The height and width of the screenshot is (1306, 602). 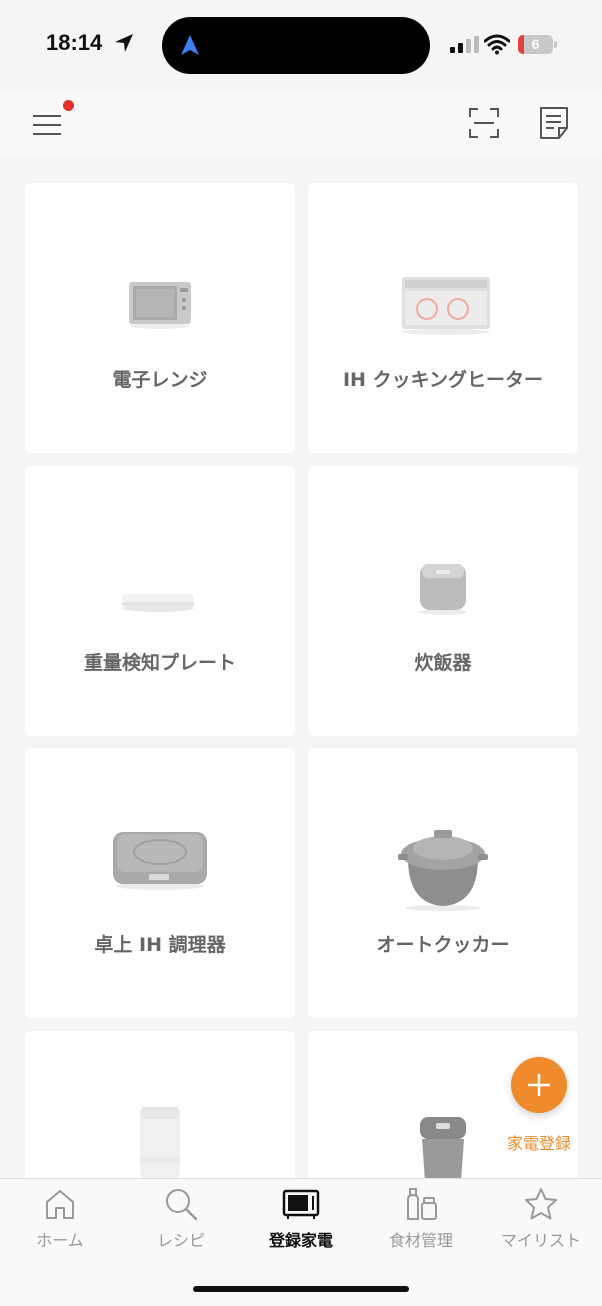 I want to click on home-icon, so click(x=60, y=1204).